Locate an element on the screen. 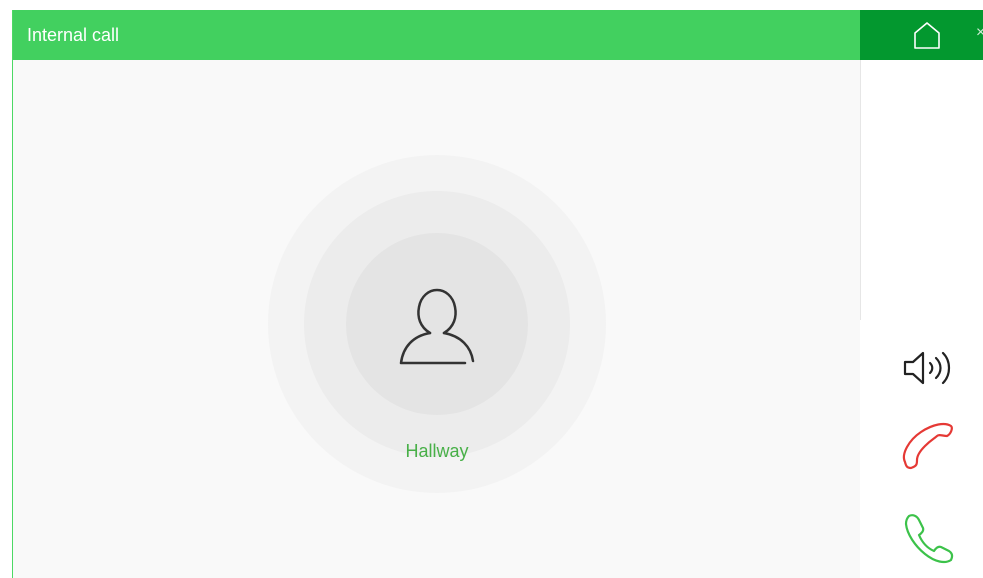 The width and height of the screenshot is (983, 578). hangup-button is located at coordinates (927, 444).